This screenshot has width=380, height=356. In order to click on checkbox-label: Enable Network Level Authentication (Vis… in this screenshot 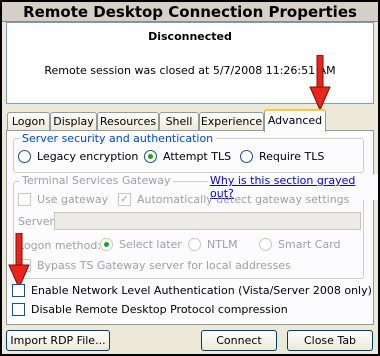, I will do `click(201, 290)`.